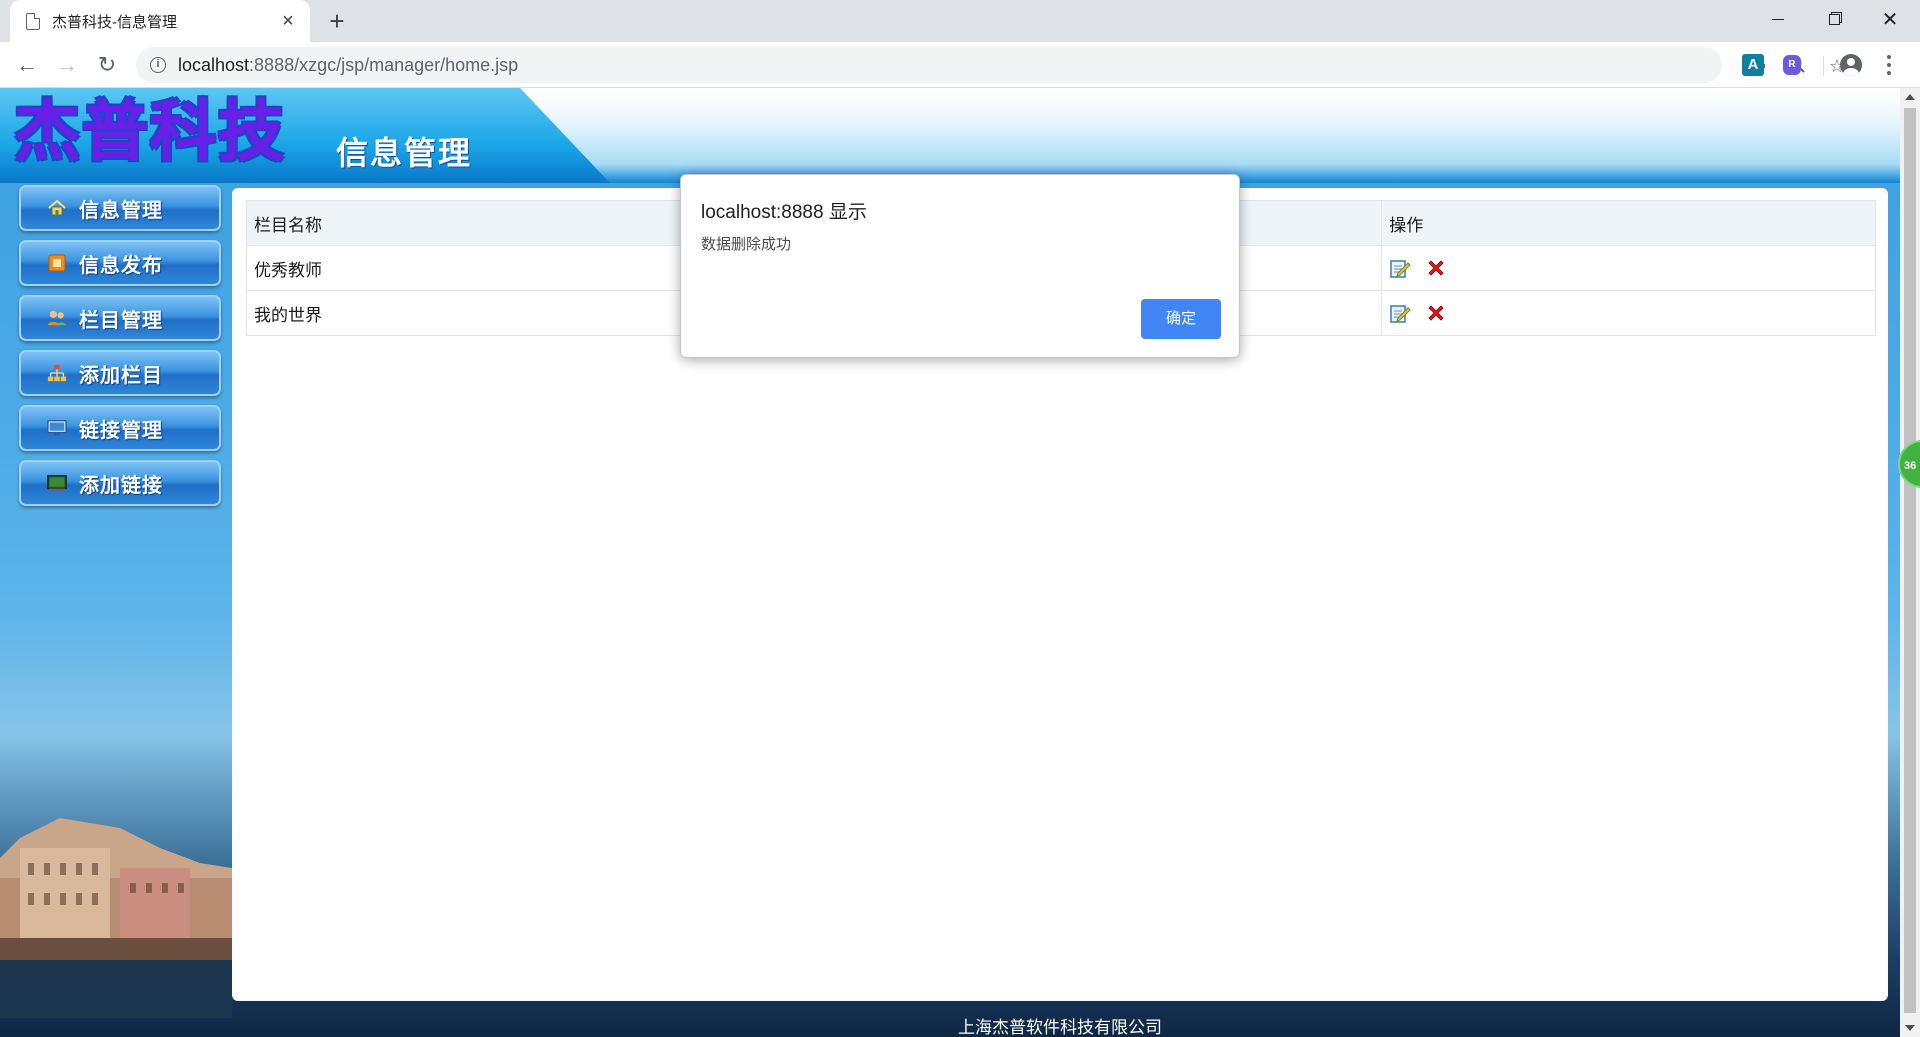  What do you see at coordinates (1628, 223) in the screenshot?
I see `column-header-actions: 操作` at bounding box center [1628, 223].